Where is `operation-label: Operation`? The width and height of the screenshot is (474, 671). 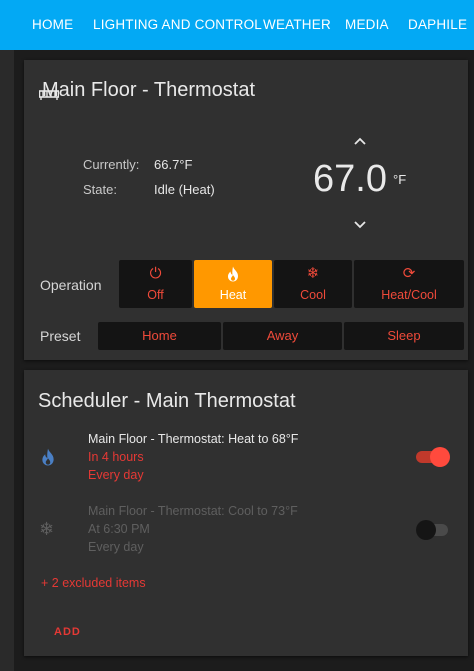
operation-label: Operation is located at coordinates (71, 285).